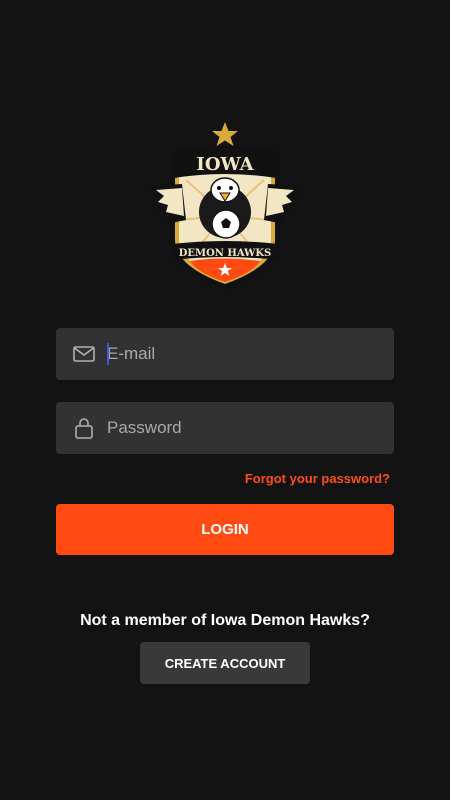 The width and height of the screenshot is (450, 800). Describe the element at coordinates (84, 428) in the screenshot. I see `lock-icon` at that location.